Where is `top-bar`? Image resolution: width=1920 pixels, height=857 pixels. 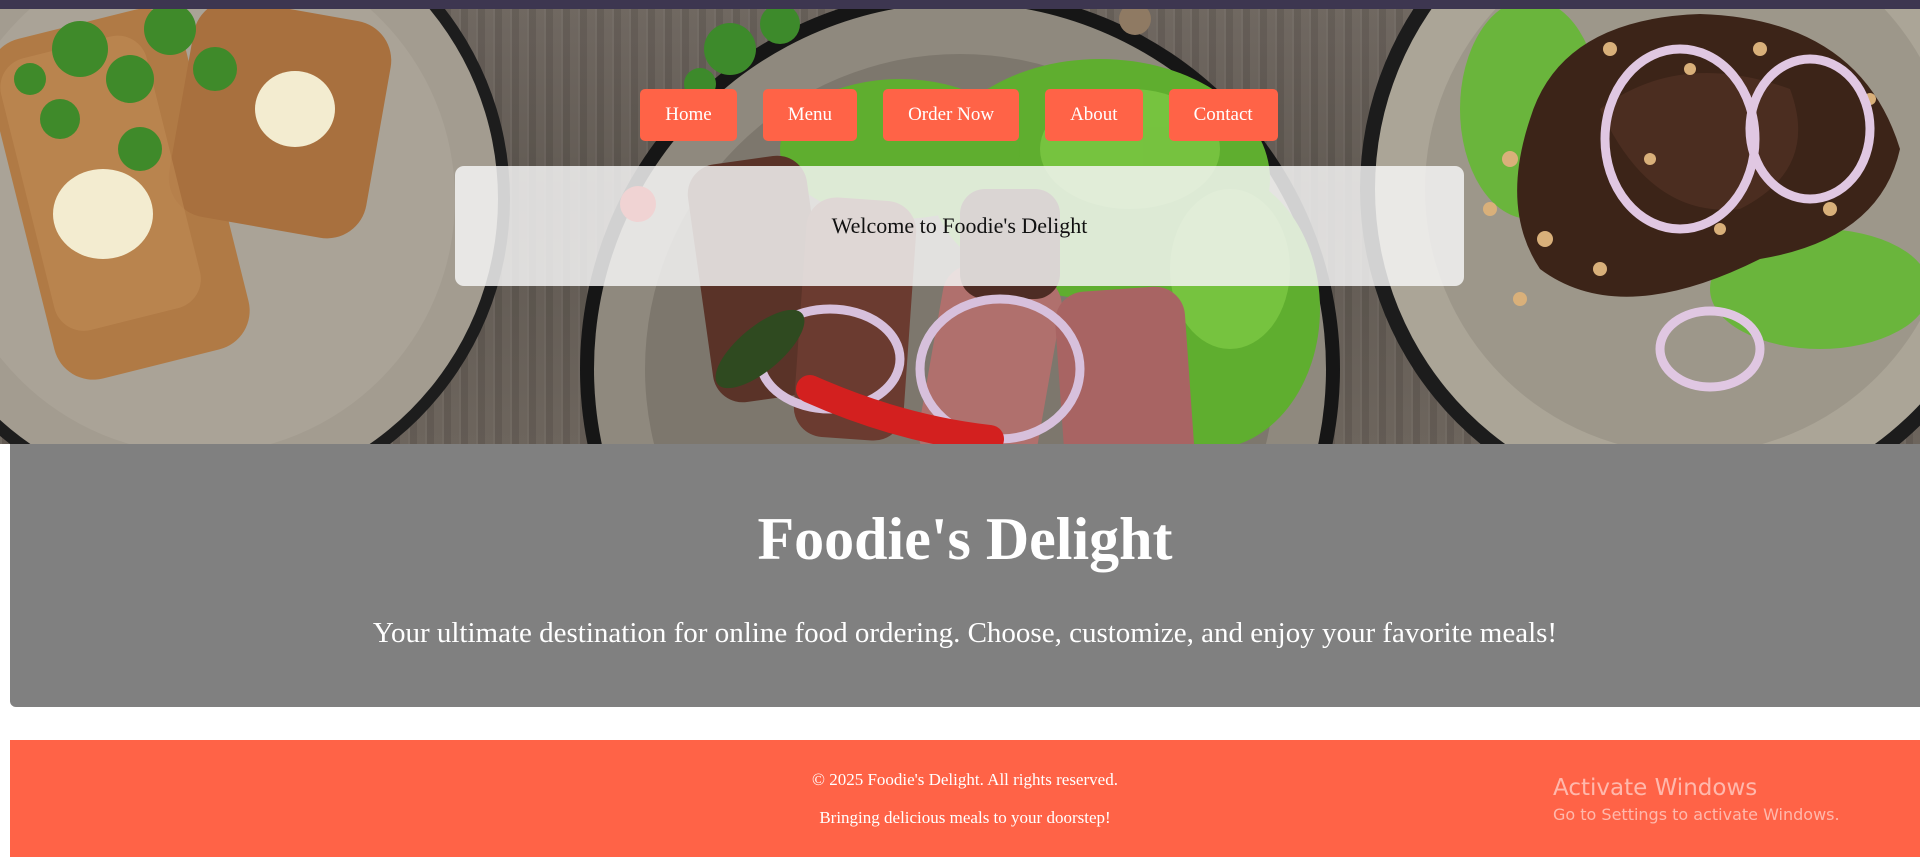 top-bar is located at coordinates (960, 4).